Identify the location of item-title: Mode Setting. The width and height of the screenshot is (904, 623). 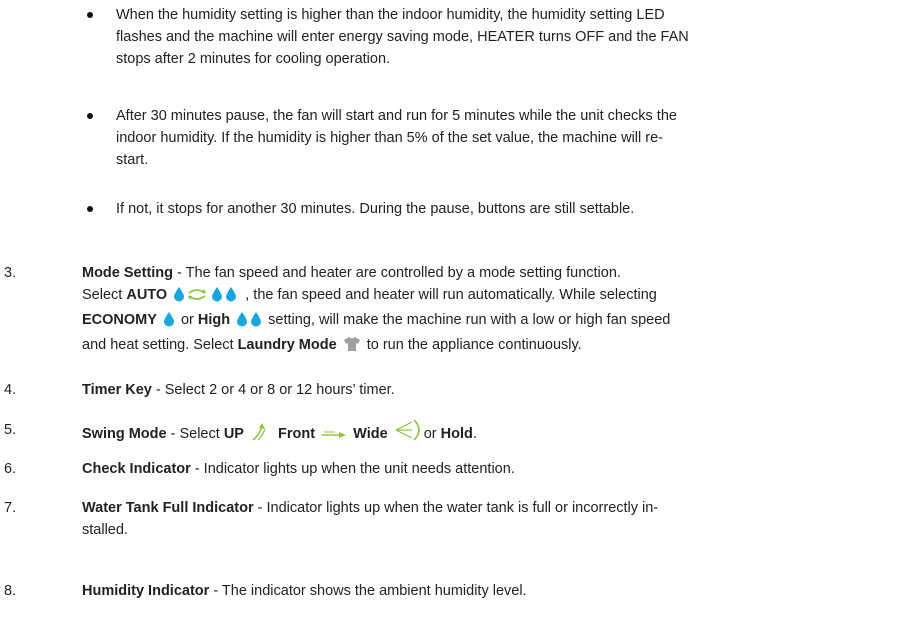
(128, 273).